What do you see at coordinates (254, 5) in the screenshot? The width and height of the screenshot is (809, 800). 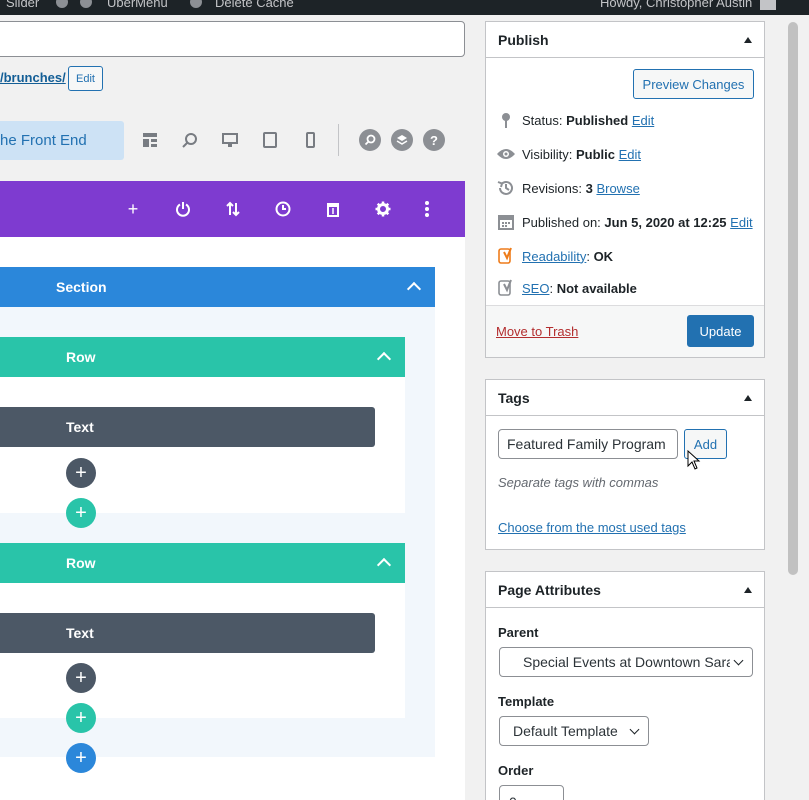 I see `admin-bar-delete-cache: Delete Cache` at bounding box center [254, 5].